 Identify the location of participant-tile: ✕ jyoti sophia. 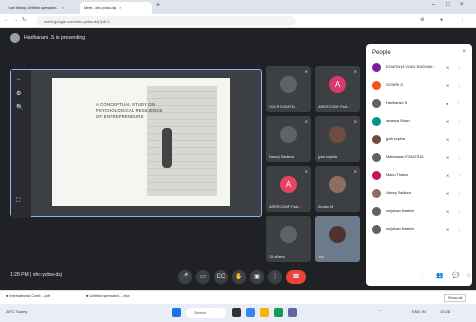
(337, 139).